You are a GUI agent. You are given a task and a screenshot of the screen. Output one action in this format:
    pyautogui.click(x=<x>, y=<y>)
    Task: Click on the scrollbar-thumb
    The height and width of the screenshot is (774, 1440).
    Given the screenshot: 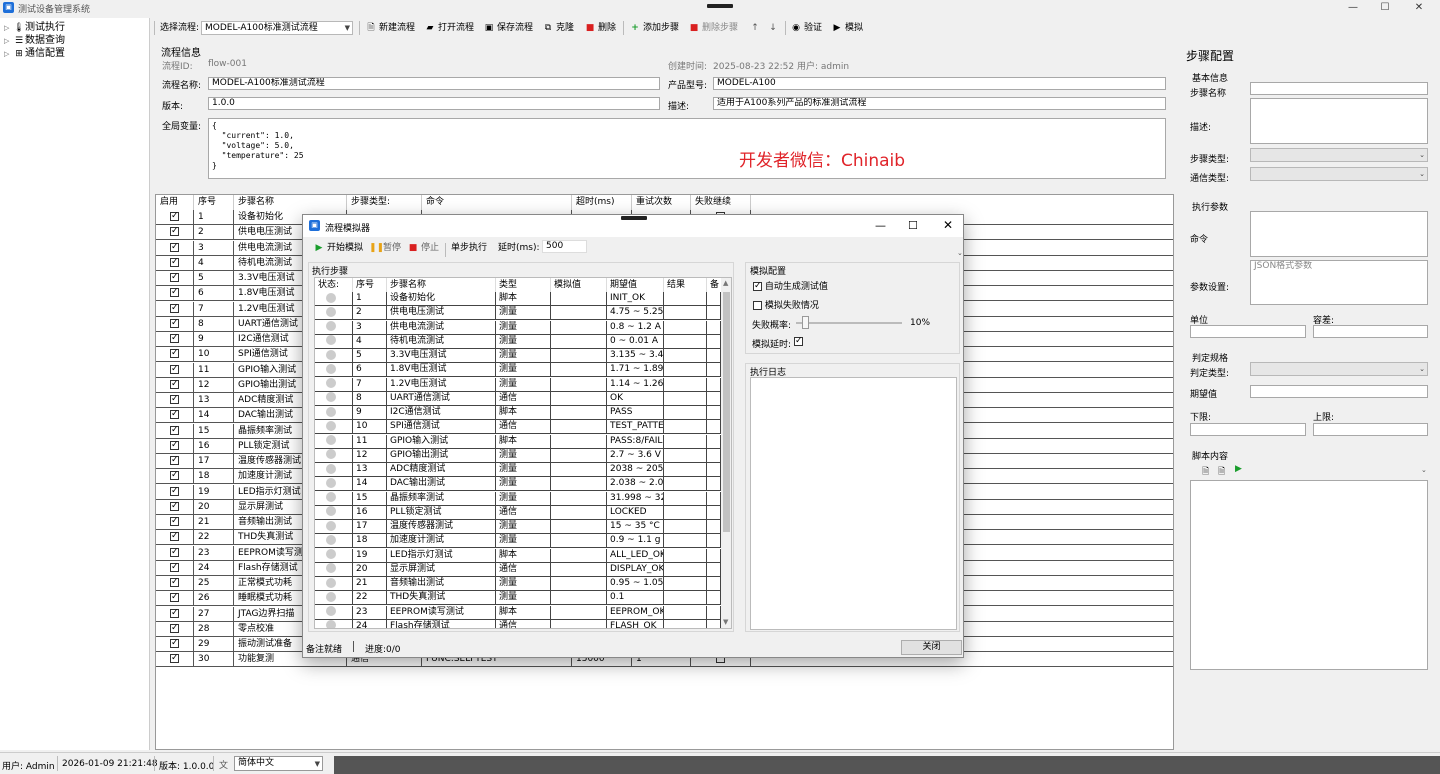 What is the action you would take?
    pyautogui.click(x=726, y=412)
    